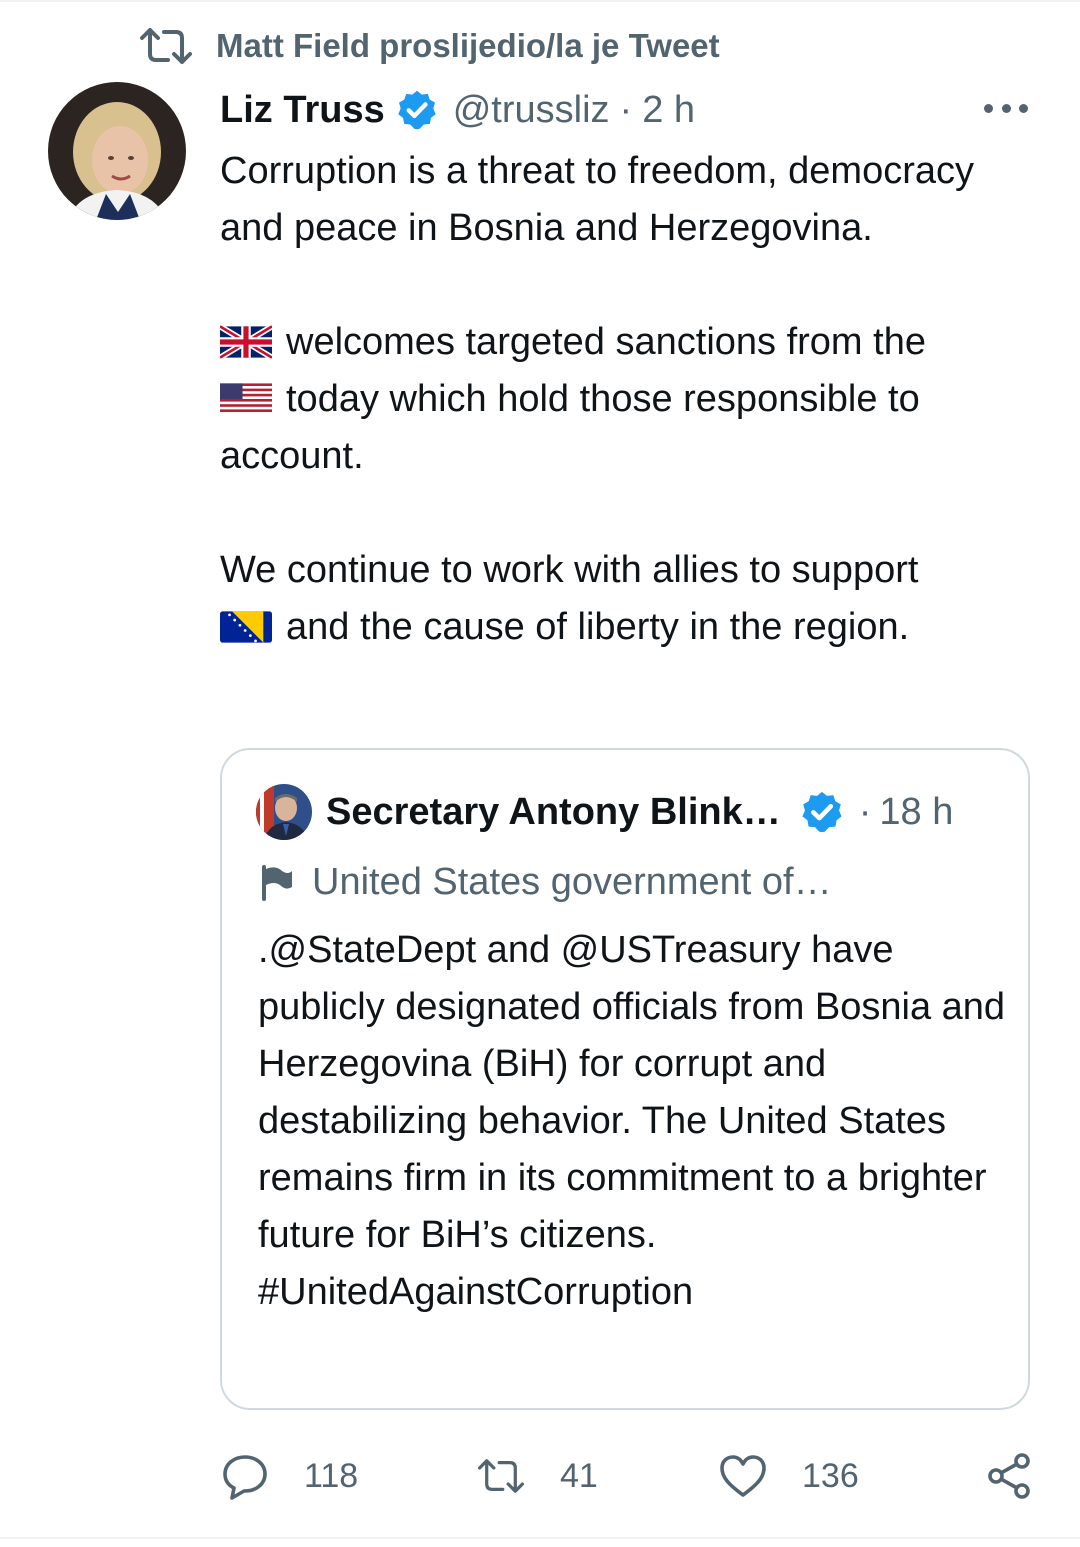  I want to click on tweet-text-line: and the cause of liberty in the region., so click(598, 627).